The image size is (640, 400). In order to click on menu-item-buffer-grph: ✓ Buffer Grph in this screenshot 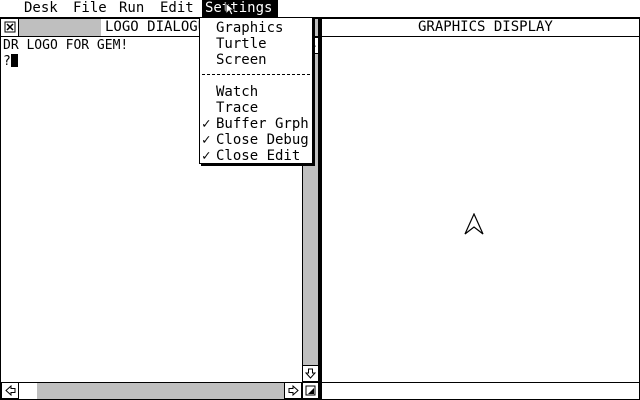, I will do `click(256, 124)`.